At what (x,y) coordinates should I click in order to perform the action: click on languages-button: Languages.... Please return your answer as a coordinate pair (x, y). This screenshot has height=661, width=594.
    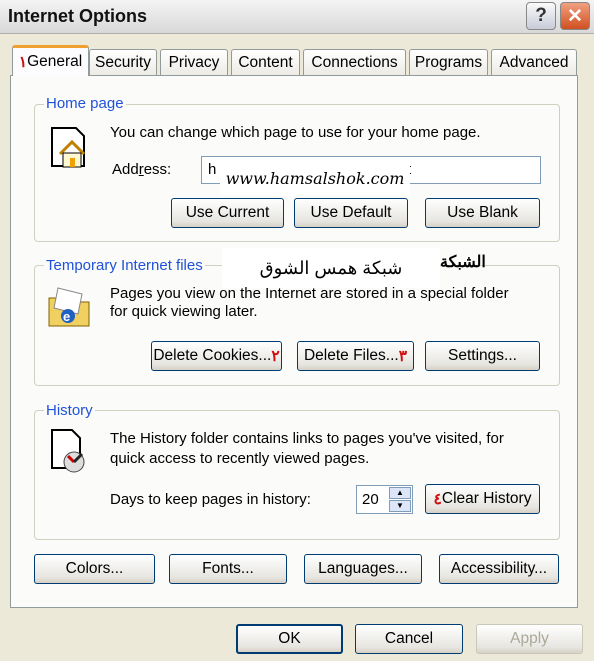
    Looking at the image, I should click on (363, 569).